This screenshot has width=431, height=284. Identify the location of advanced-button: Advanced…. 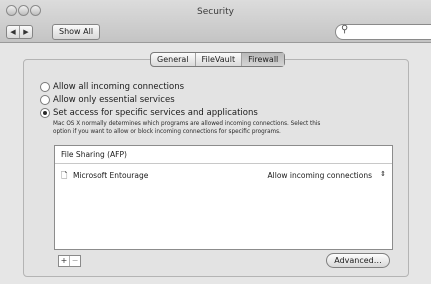
(358, 260).